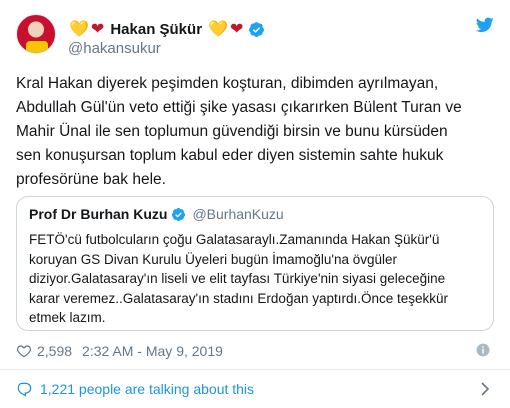 This screenshot has width=510, height=408. I want to click on author-handle: @hakansukur, so click(114, 49).